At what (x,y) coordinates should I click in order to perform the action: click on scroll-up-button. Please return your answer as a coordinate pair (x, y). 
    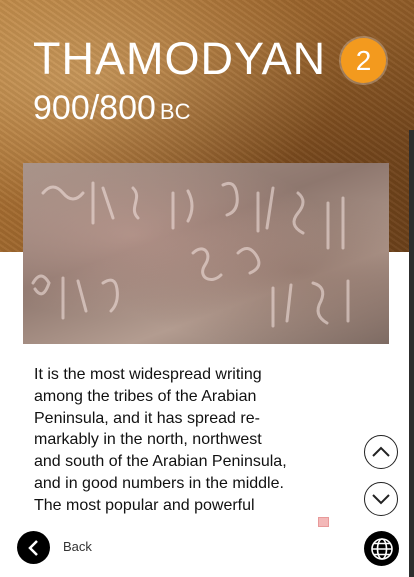
    Looking at the image, I should click on (381, 452).